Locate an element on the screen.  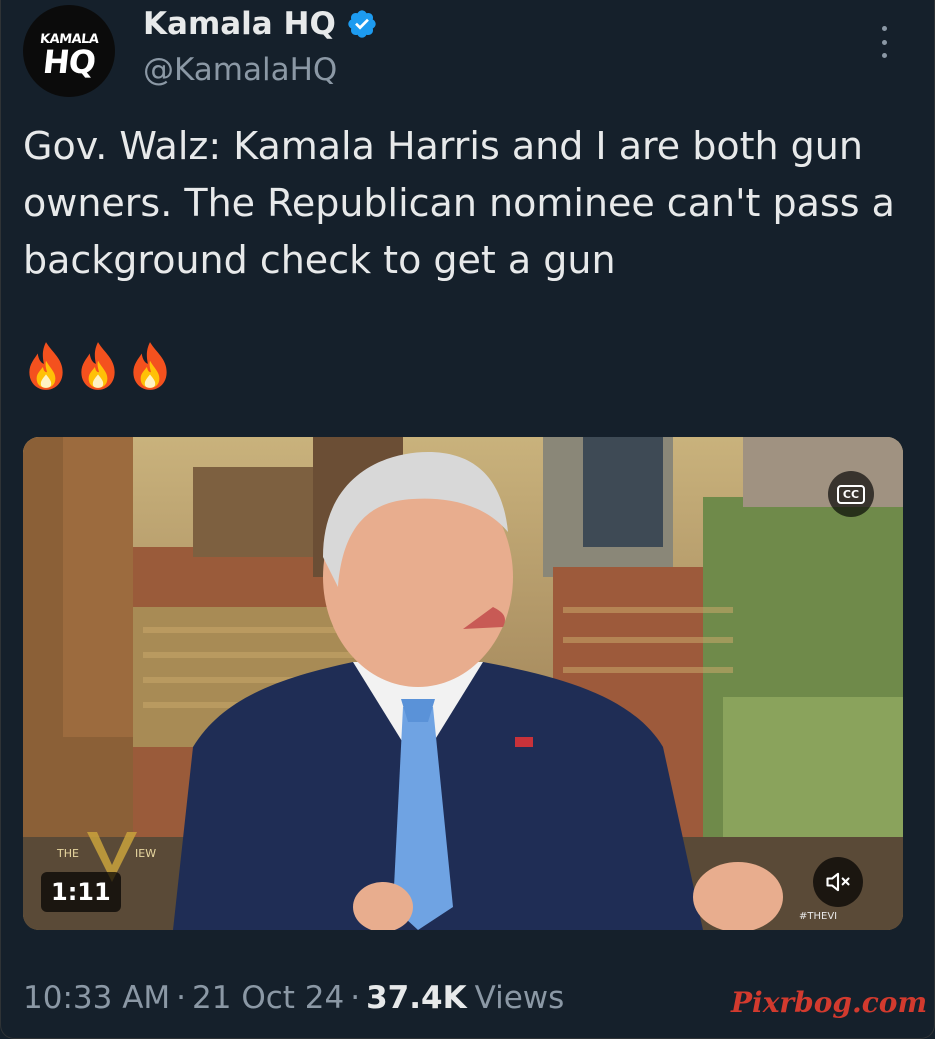
views-label: Views is located at coordinates (519, 998).